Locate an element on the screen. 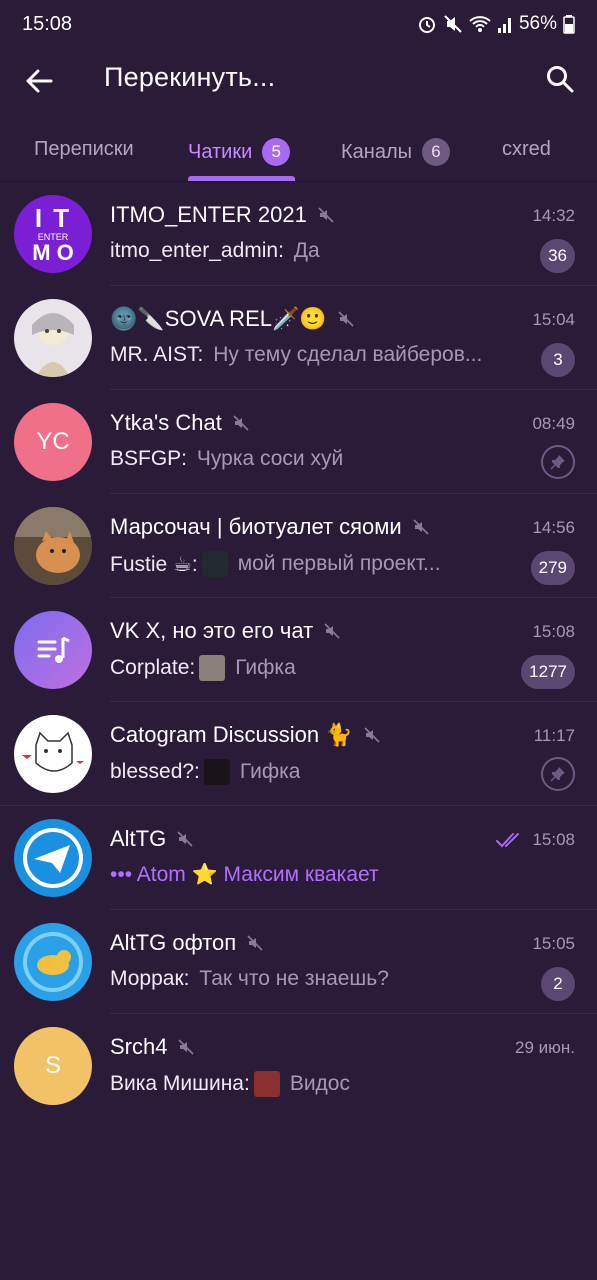 The height and width of the screenshot is (1280, 597). chat-time: 14:56 is located at coordinates (553, 527).